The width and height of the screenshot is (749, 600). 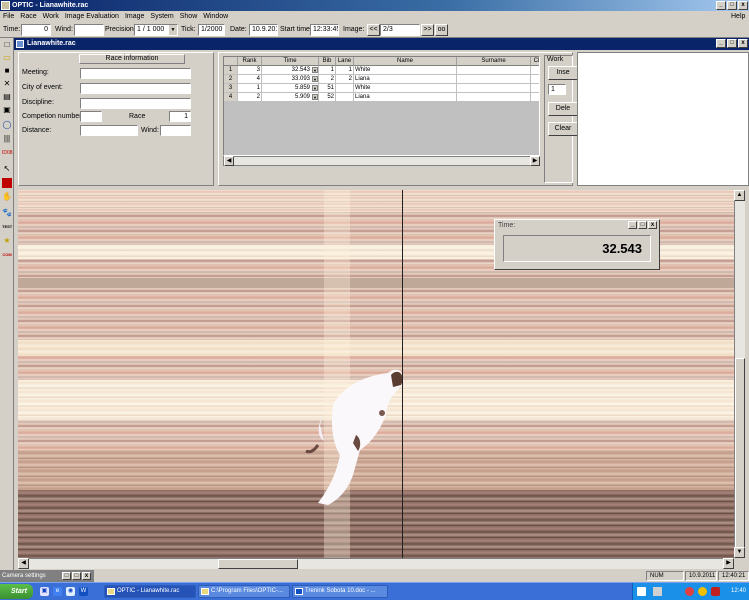 I want to click on time-field: 0, so click(x=36, y=30).